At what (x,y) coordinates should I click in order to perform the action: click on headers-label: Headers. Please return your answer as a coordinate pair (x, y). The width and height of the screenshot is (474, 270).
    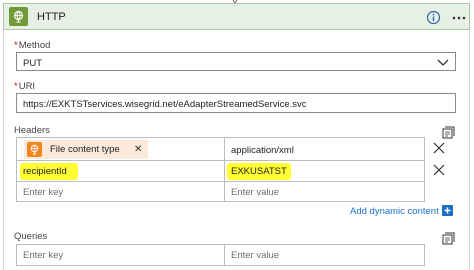
    Looking at the image, I should click on (32, 130).